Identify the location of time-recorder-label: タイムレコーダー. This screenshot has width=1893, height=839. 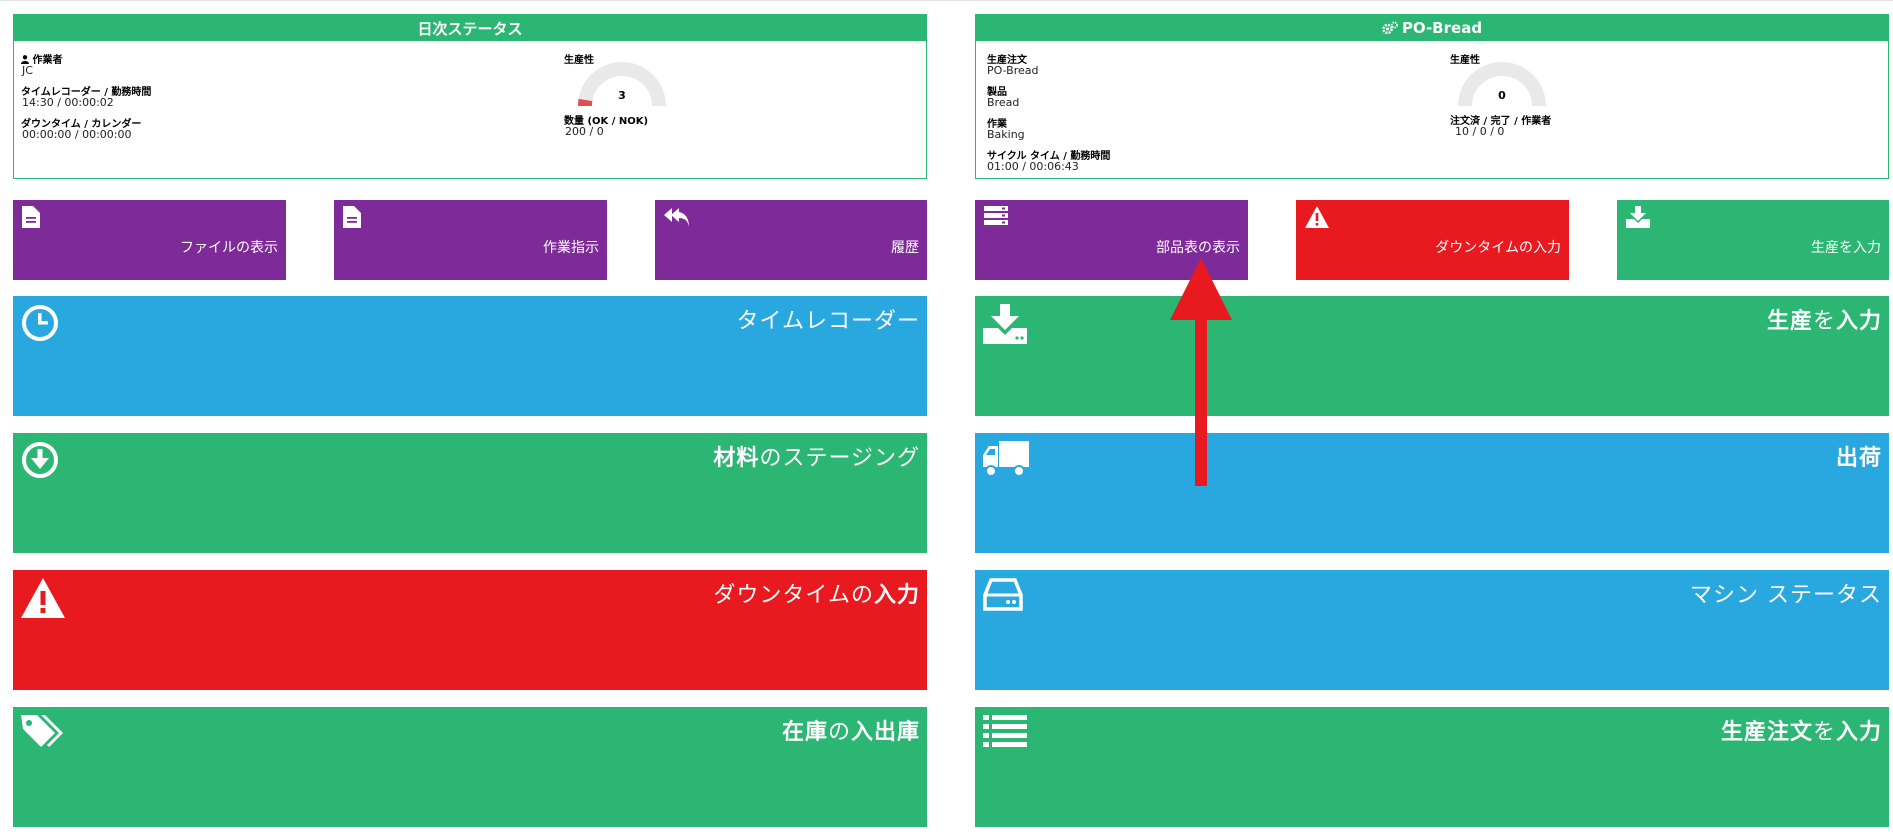
(828, 321).